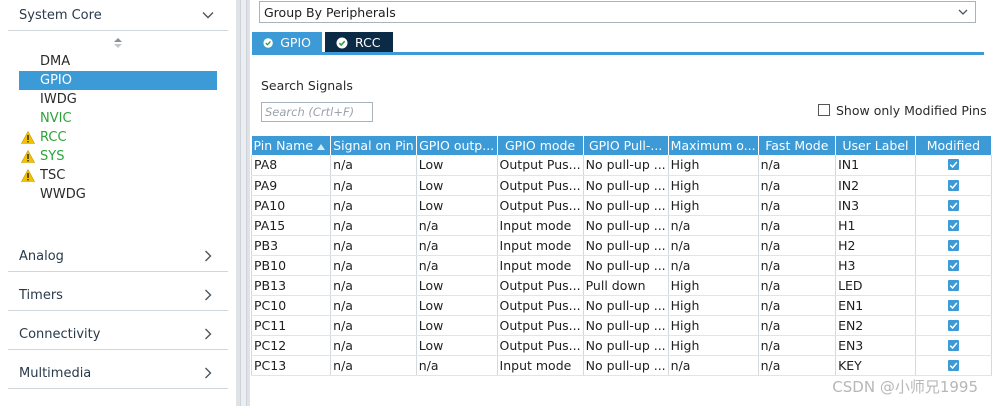 This screenshot has height=406, width=992. Describe the element at coordinates (875, 325) in the screenshot. I see `user-label-cell: EN2` at that location.